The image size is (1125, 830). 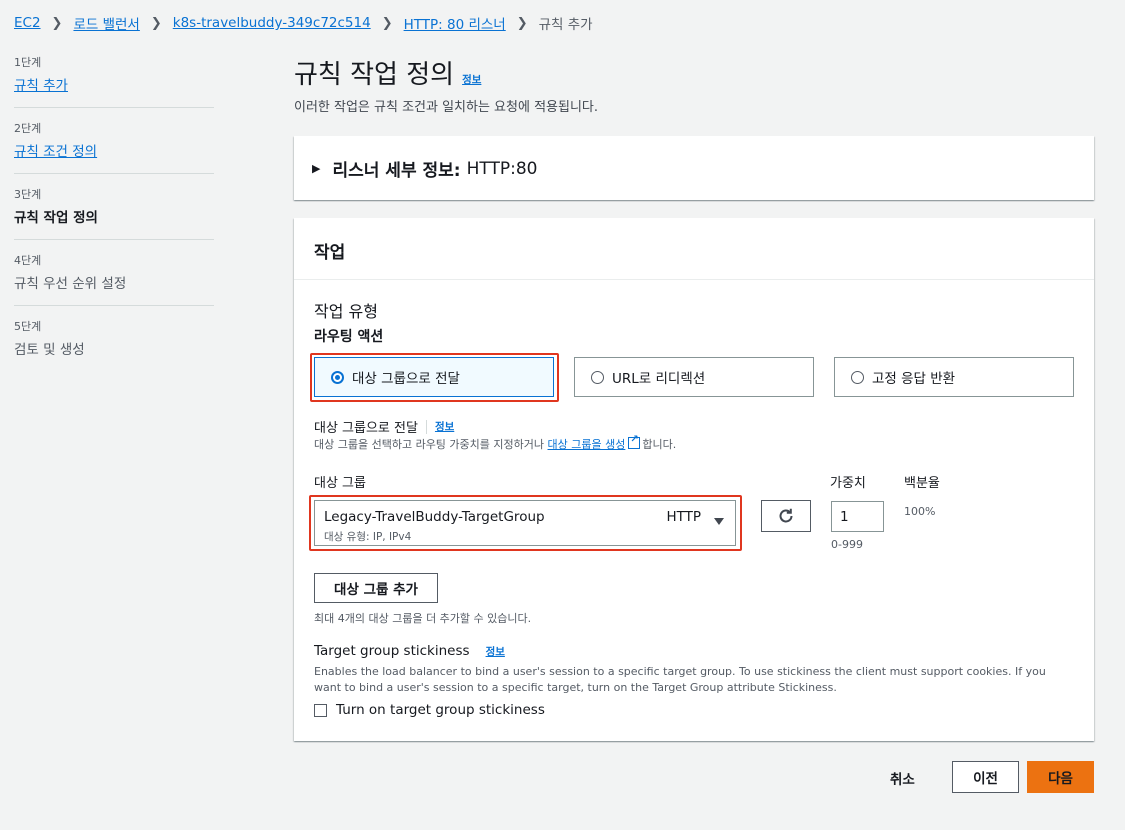 What do you see at coordinates (902, 778) in the screenshot?
I see `cancel-button: 취소` at bounding box center [902, 778].